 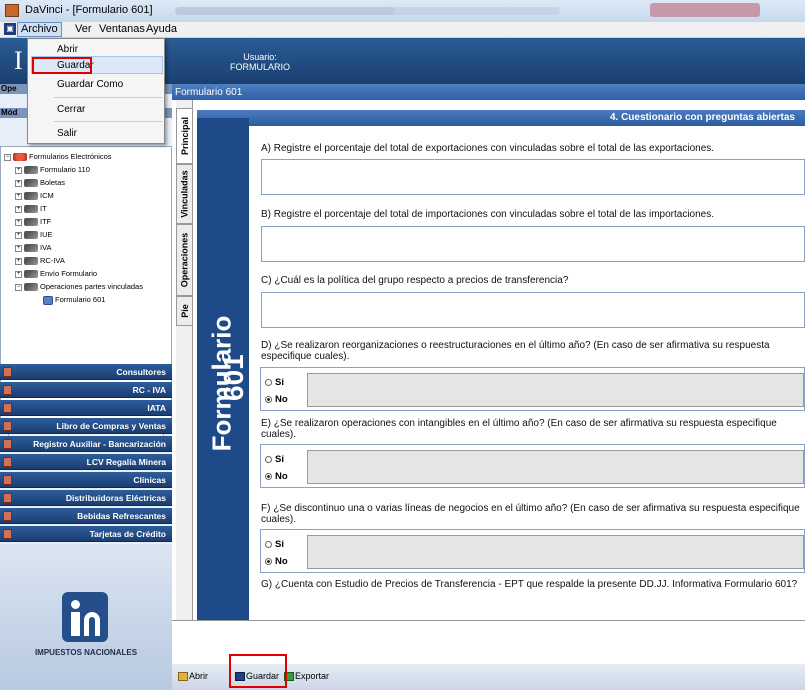 I want to click on nav-libro-compras-ventas: Libro de Compras y Ventas, so click(x=86, y=426).